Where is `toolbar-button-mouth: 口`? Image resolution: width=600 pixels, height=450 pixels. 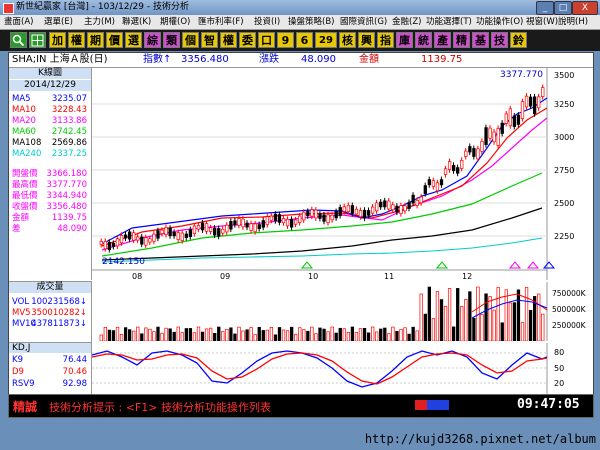 toolbar-button-mouth: 口 is located at coordinates (266, 40).